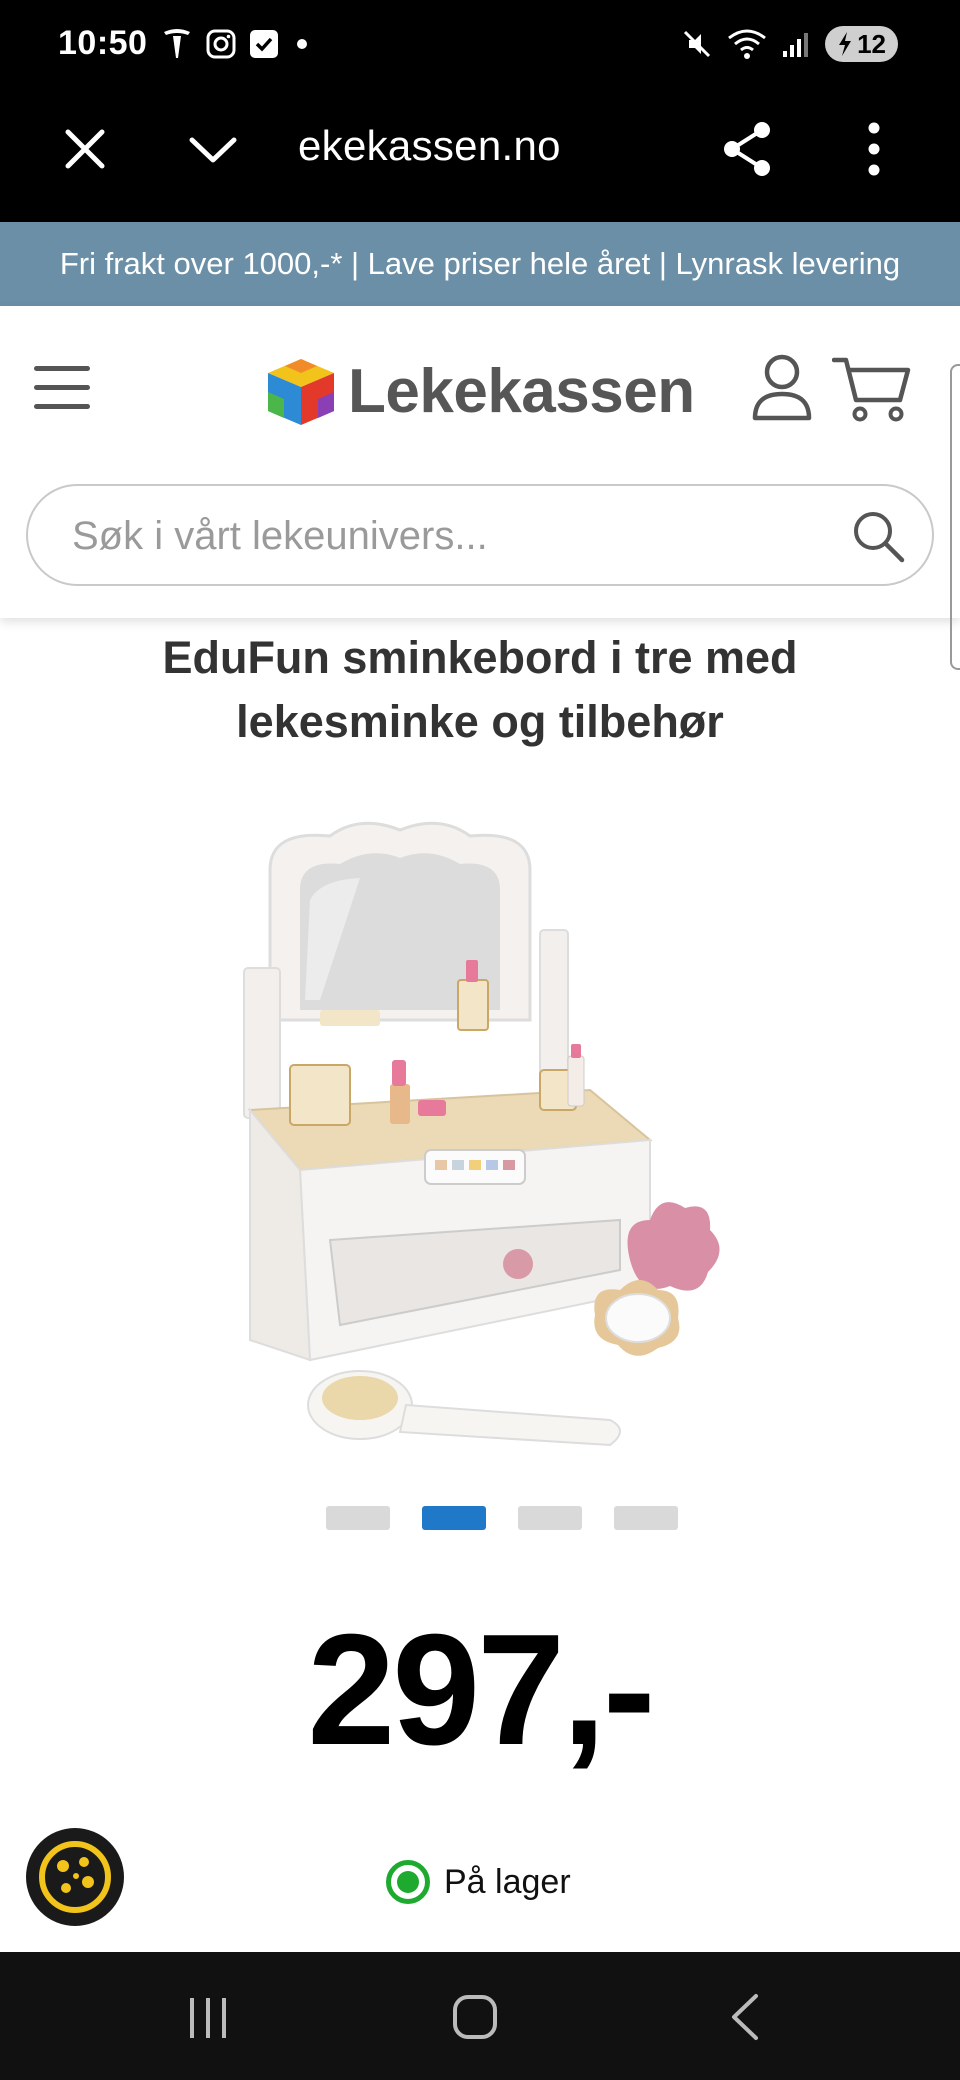 The width and height of the screenshot is (960, 2080). I want to click on battery-level: 12, so click(871, 43).